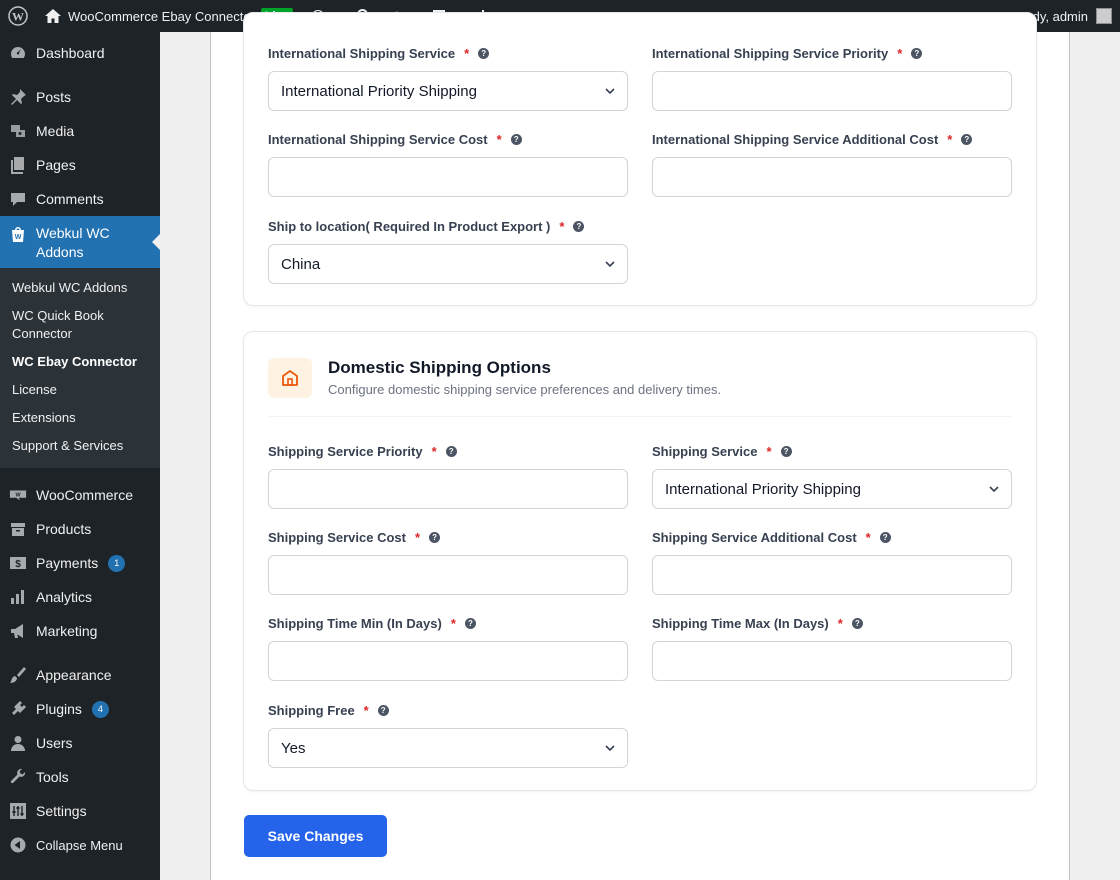  What do you see at coordinates (301, 264) in the screenshot?
I see `ship-to-location-value: China` at bounding box center [301, 264].